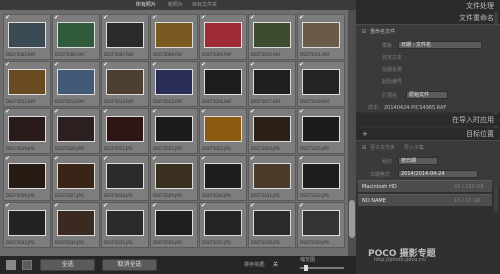 The image size is (500, 274). Describe the element at coordinates (27, 131) in the screenshot. I see `photo-thumbnail: ✔ DSCF5019.JPG` at that location.